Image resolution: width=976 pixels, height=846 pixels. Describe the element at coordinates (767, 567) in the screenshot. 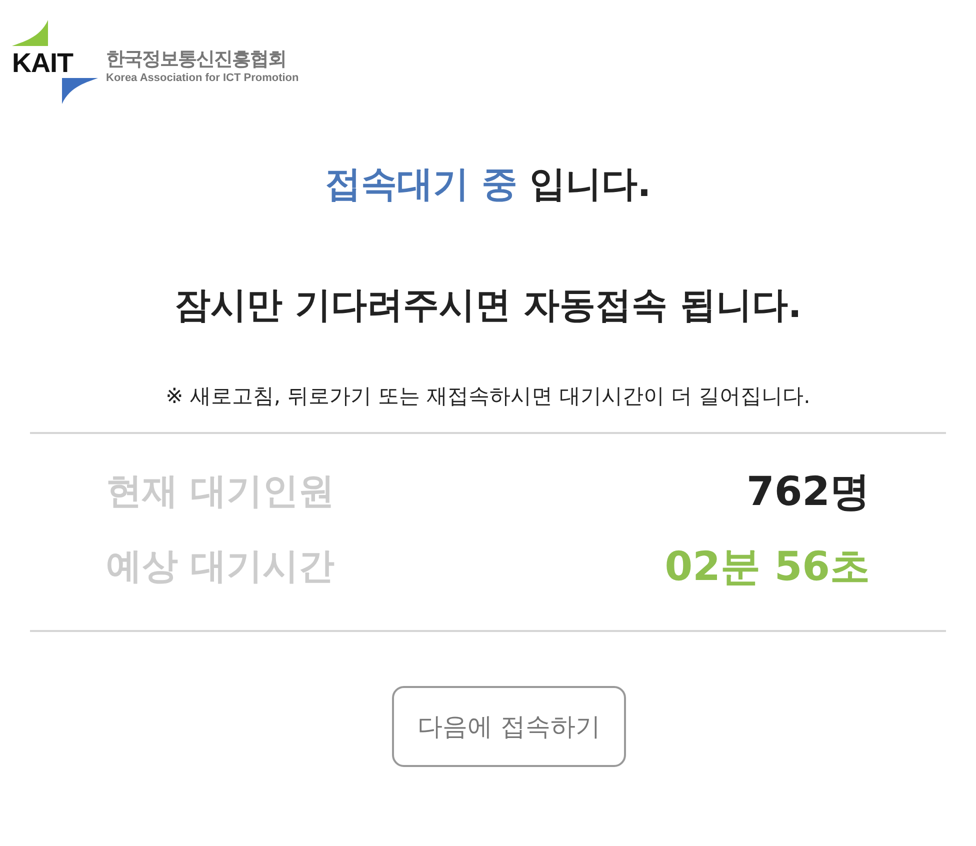

I see `stat-value: 02분 56초` at that location.